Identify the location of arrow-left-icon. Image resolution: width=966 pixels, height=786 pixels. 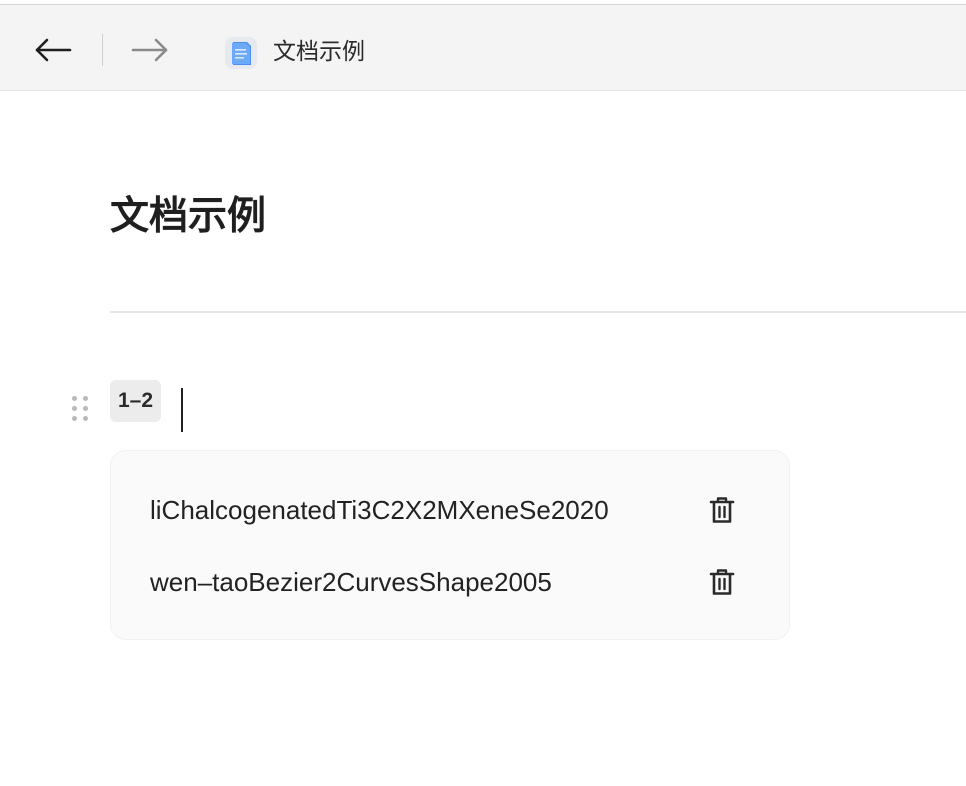
(53, 50).